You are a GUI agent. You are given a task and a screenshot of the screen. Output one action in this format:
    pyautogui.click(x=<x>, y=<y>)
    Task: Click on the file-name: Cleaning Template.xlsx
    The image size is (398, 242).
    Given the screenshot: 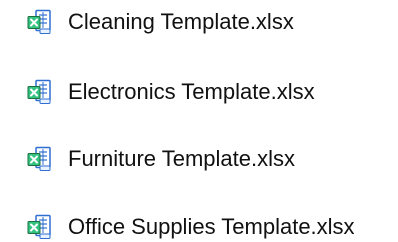 What is the action you would take?
    pyautogui.click(x=181, y=21)
    